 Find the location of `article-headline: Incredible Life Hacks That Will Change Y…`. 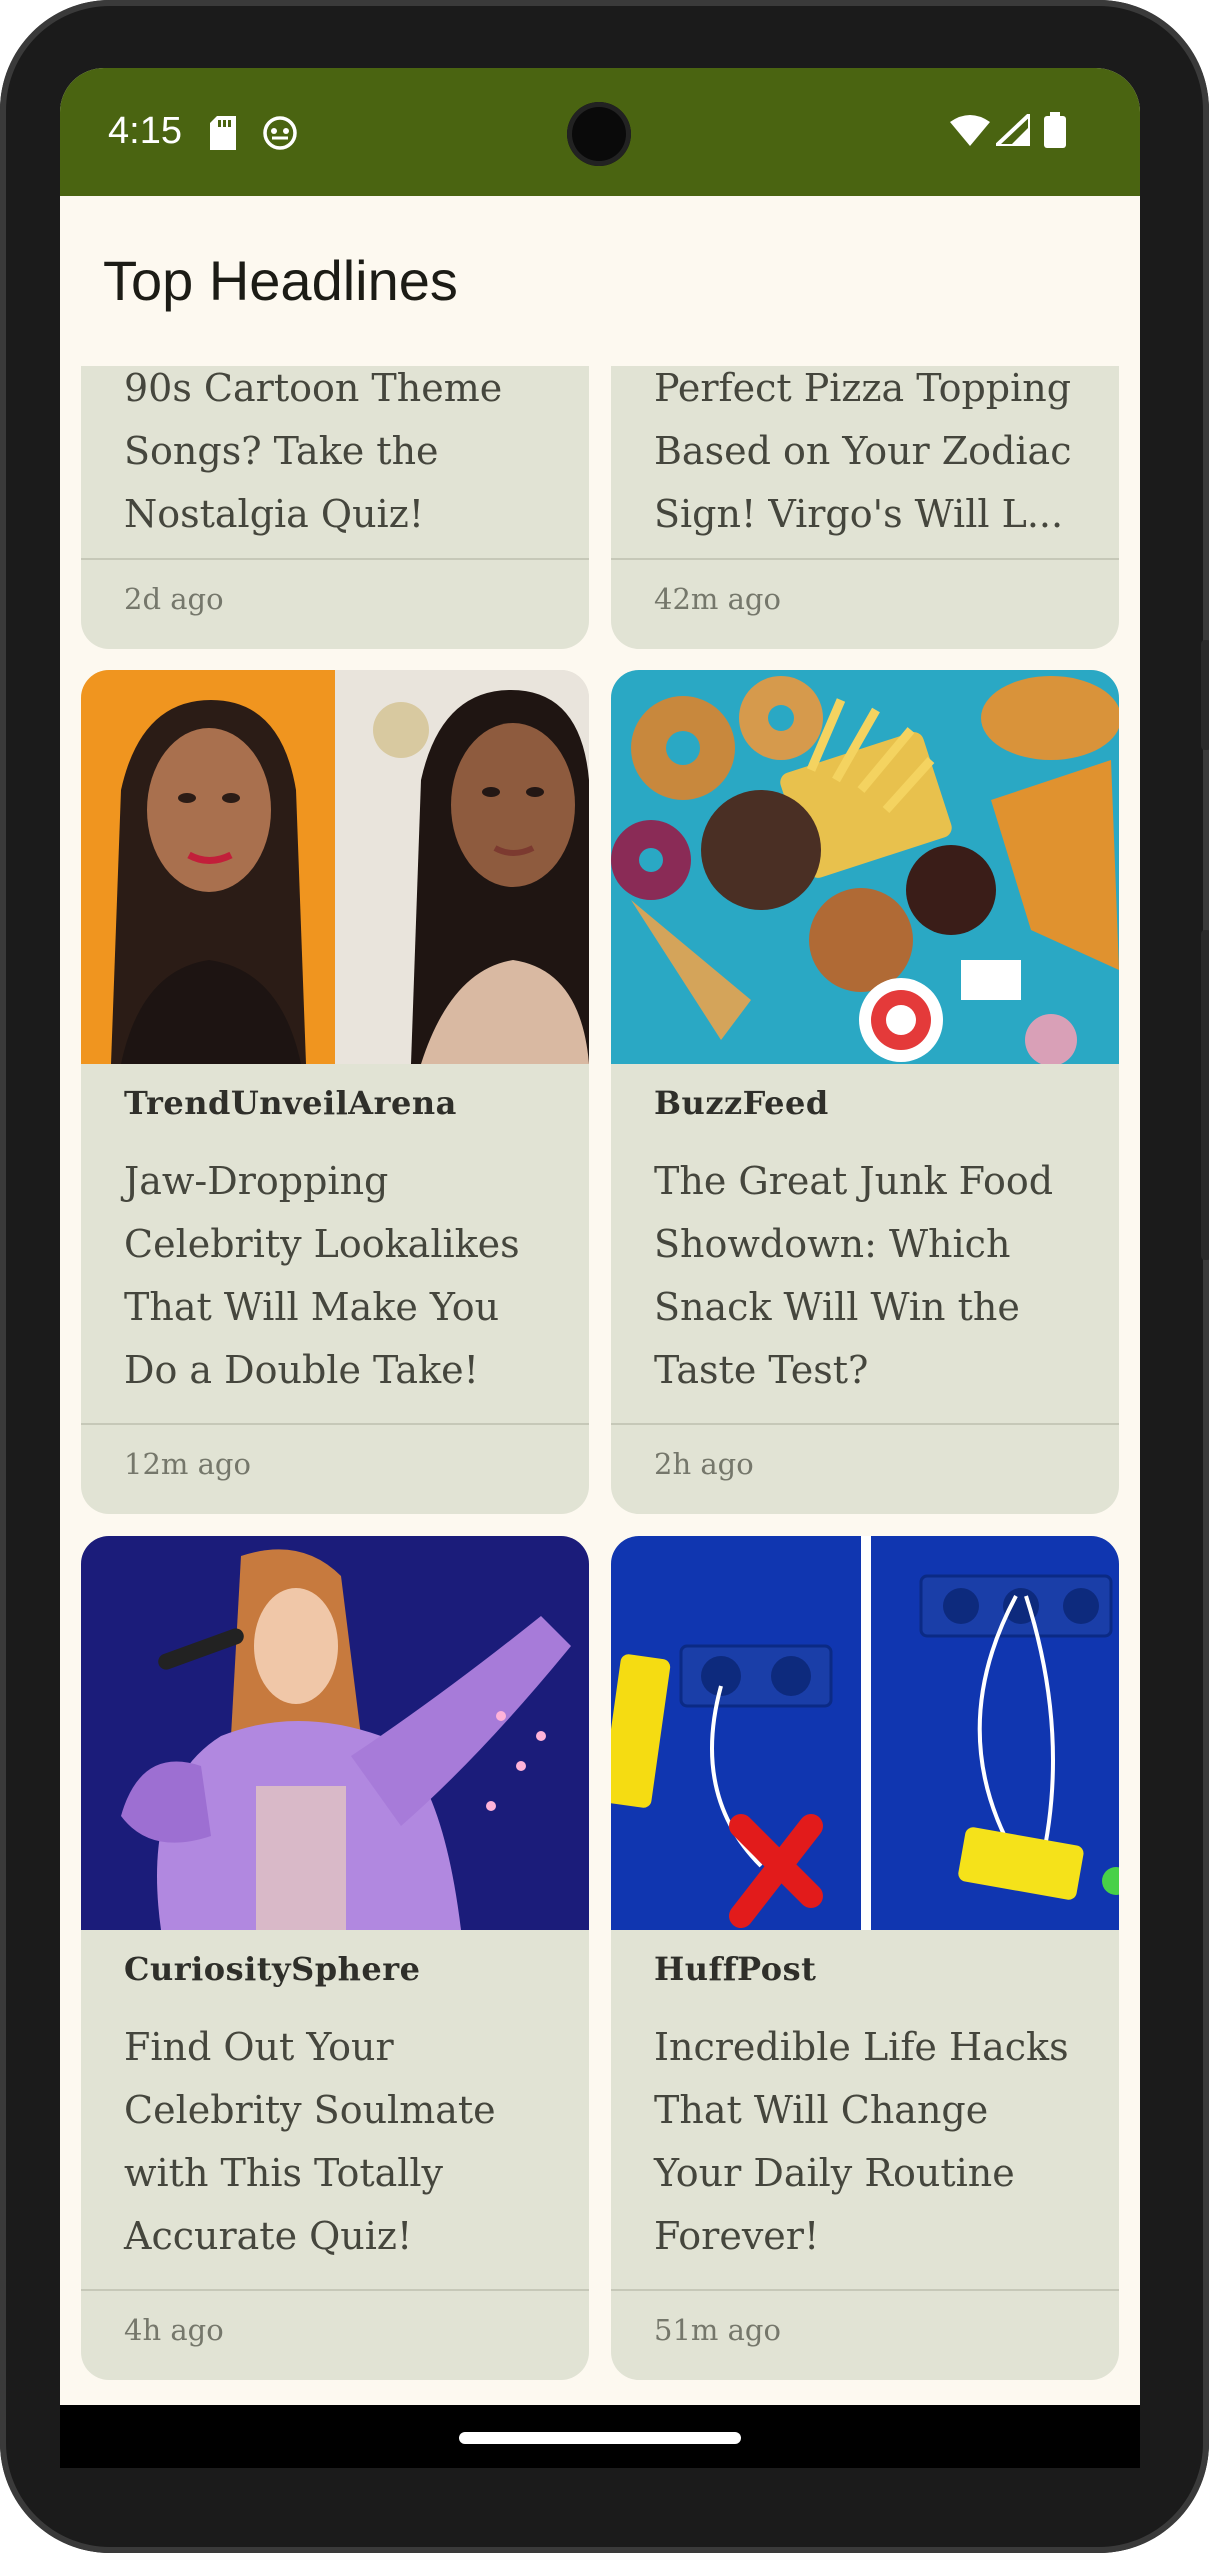

article-headline: Incredible Life Hacks That Will Change Y… is located at coordinates (861, 2141).